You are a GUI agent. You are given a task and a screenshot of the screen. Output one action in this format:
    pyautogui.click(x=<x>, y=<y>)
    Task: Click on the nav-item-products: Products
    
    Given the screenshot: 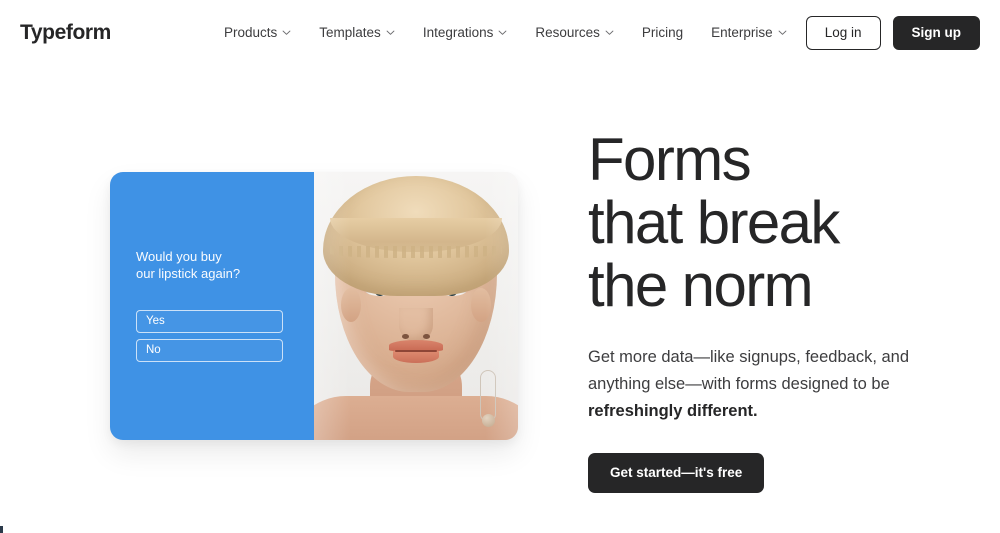 What is the action you would take?
    pyautogui.click(x=257, y=33)
    